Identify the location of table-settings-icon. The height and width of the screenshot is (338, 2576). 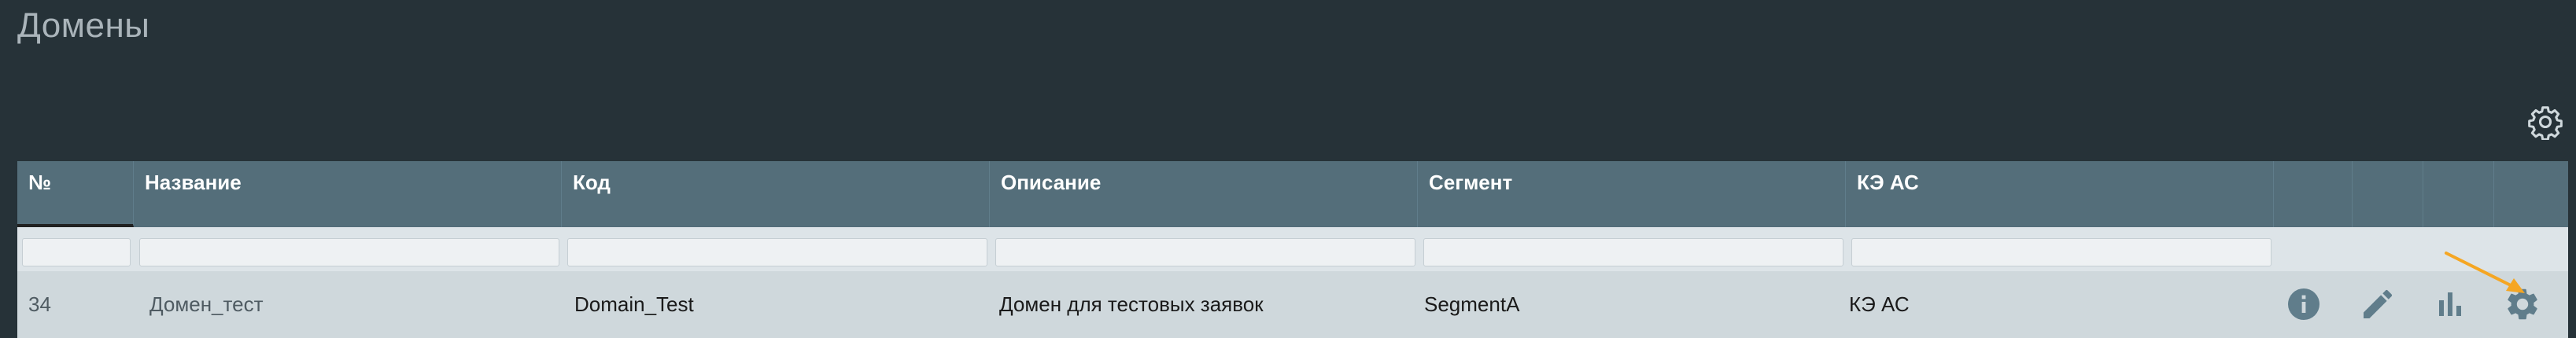
(2545, 123).